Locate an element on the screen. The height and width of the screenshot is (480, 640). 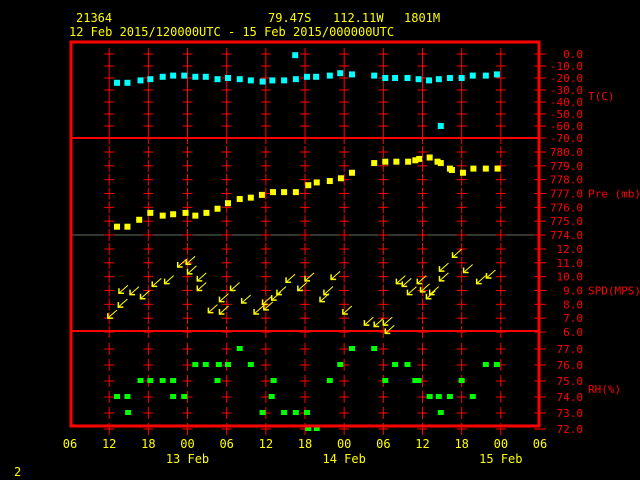
y-tick-label: 7.0 is located at coordinates (573, 318).